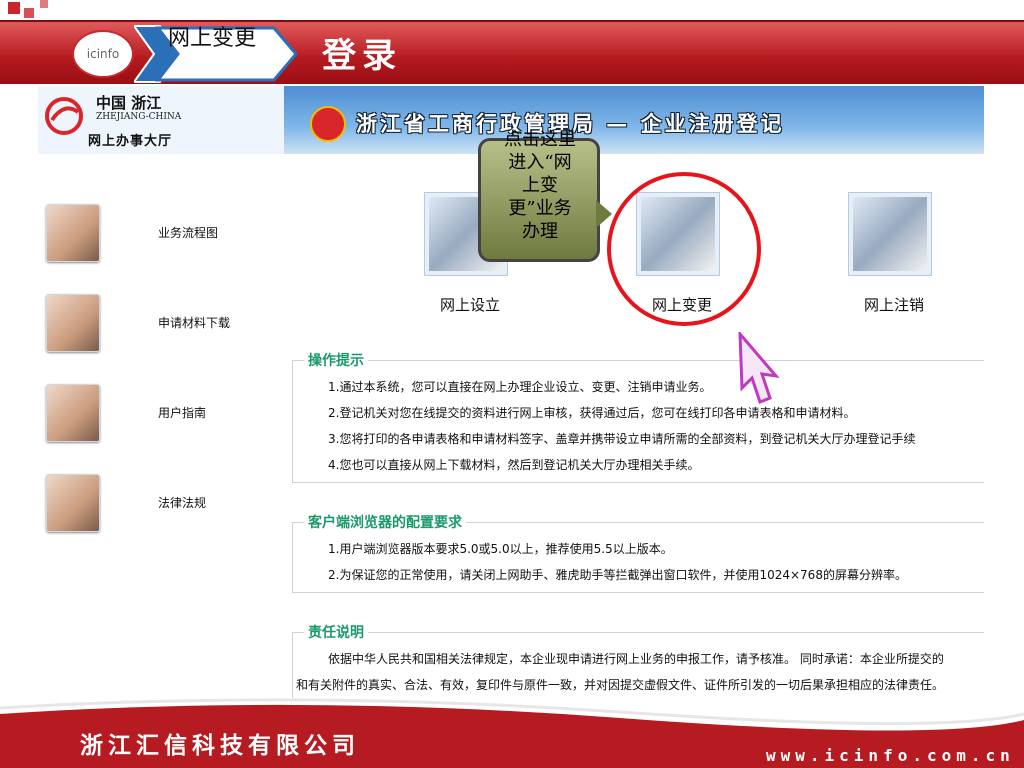 This screenshot has width=1024, height=768. Describe the element at coordinates (129, 103) in the screenshot. I see `site-logo-cn: 中国 浙江` at that location.